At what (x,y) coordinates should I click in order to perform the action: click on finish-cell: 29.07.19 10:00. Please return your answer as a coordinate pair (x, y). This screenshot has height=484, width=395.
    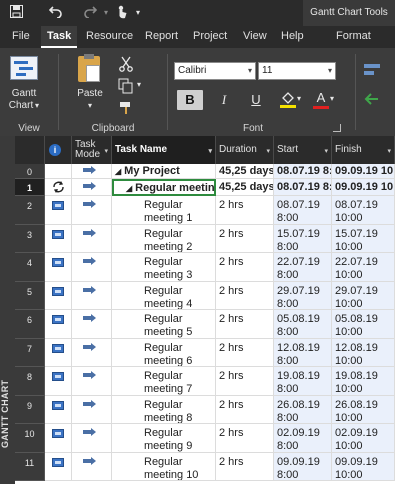
    Looking at the image, I should click on (363, 295).